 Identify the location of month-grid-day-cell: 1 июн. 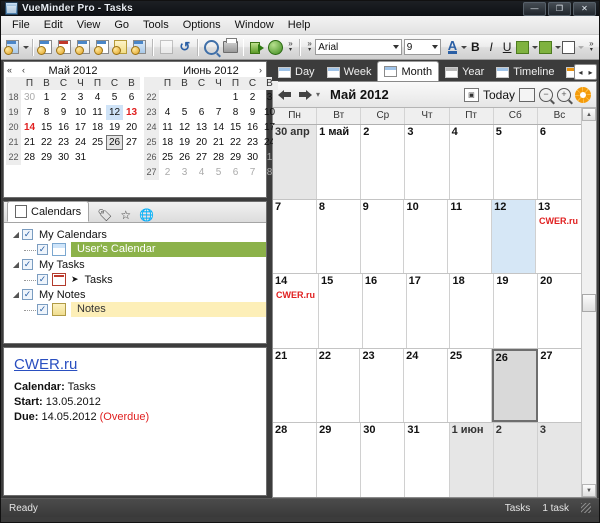
(471, 460).